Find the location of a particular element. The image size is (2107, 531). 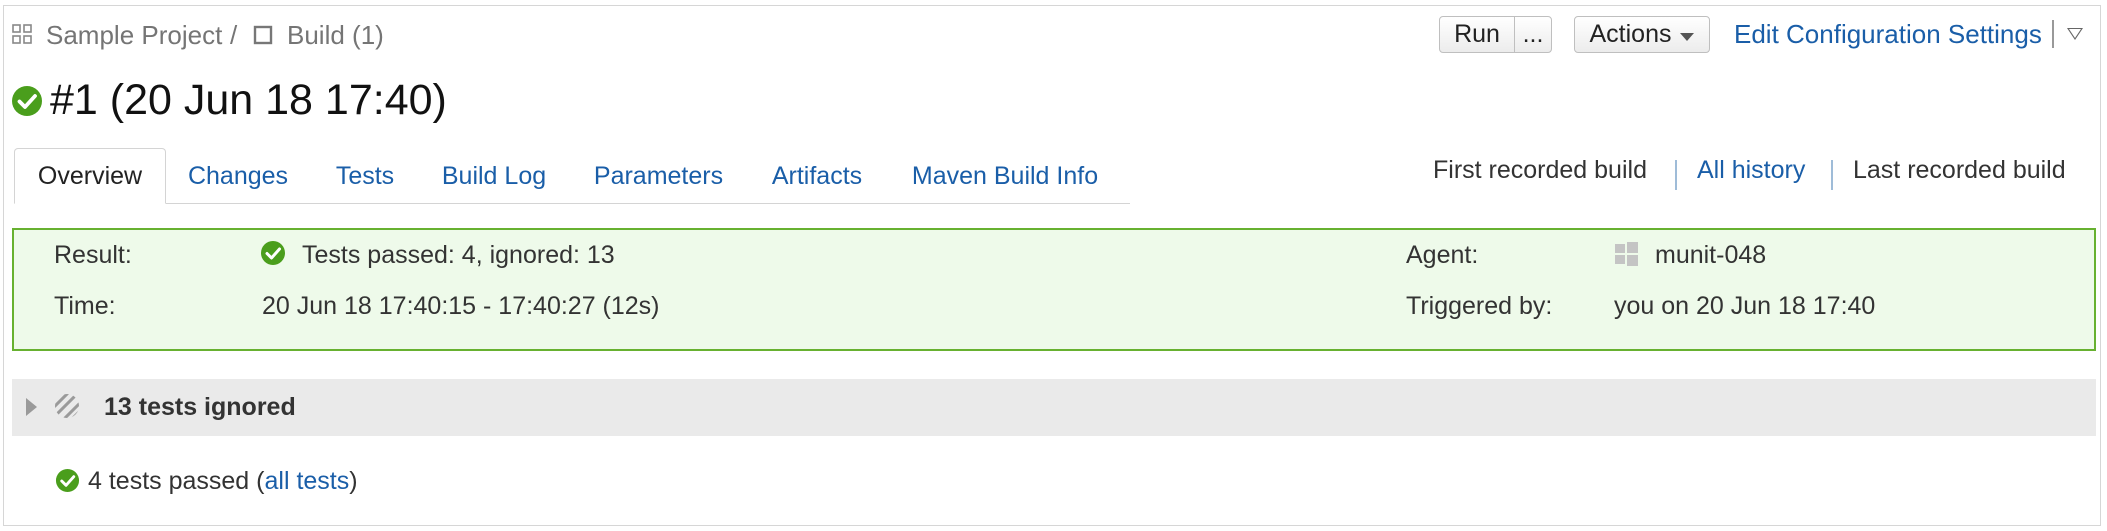

ignored-tests-label: 13 tests ignored is located at coordinates (200, 407).